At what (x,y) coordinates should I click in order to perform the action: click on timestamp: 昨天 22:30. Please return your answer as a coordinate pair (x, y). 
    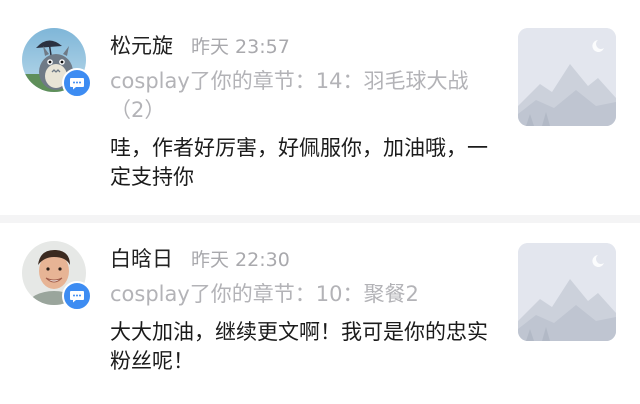
    Looking at the image, I should click on (240, 260).